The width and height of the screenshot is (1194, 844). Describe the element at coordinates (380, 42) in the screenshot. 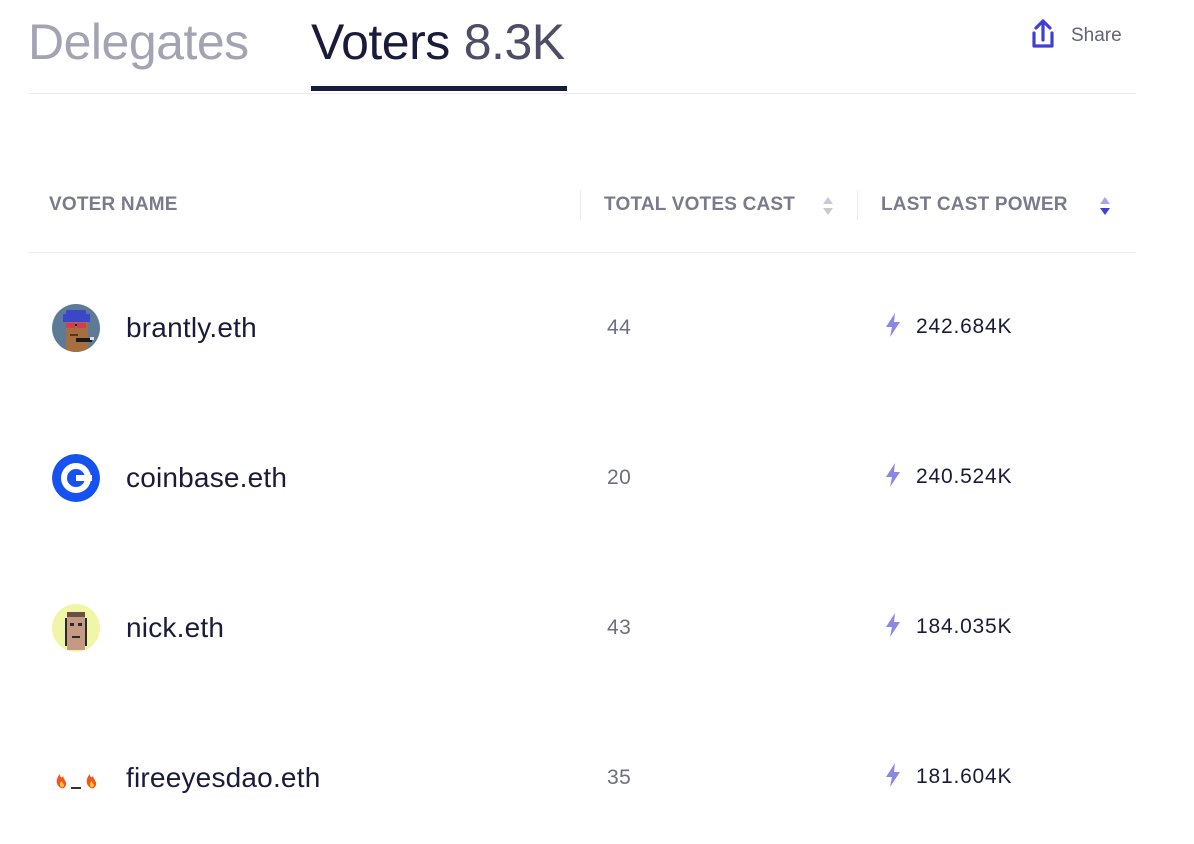

I see `tab-voters-label: Voters` at that location.